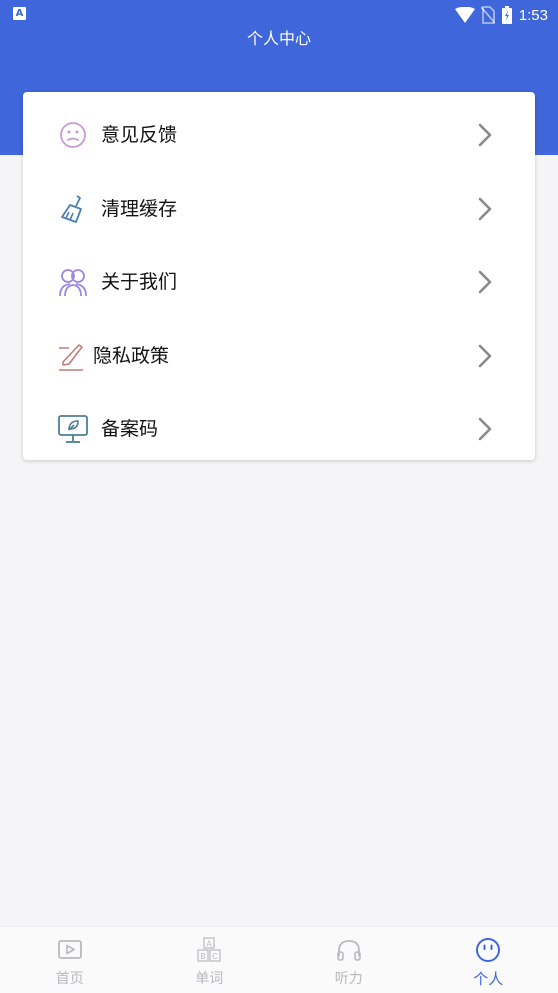 The width and height of the screenshot is (558, 993). I want to click on no-sim-icon, so click(488, 15).